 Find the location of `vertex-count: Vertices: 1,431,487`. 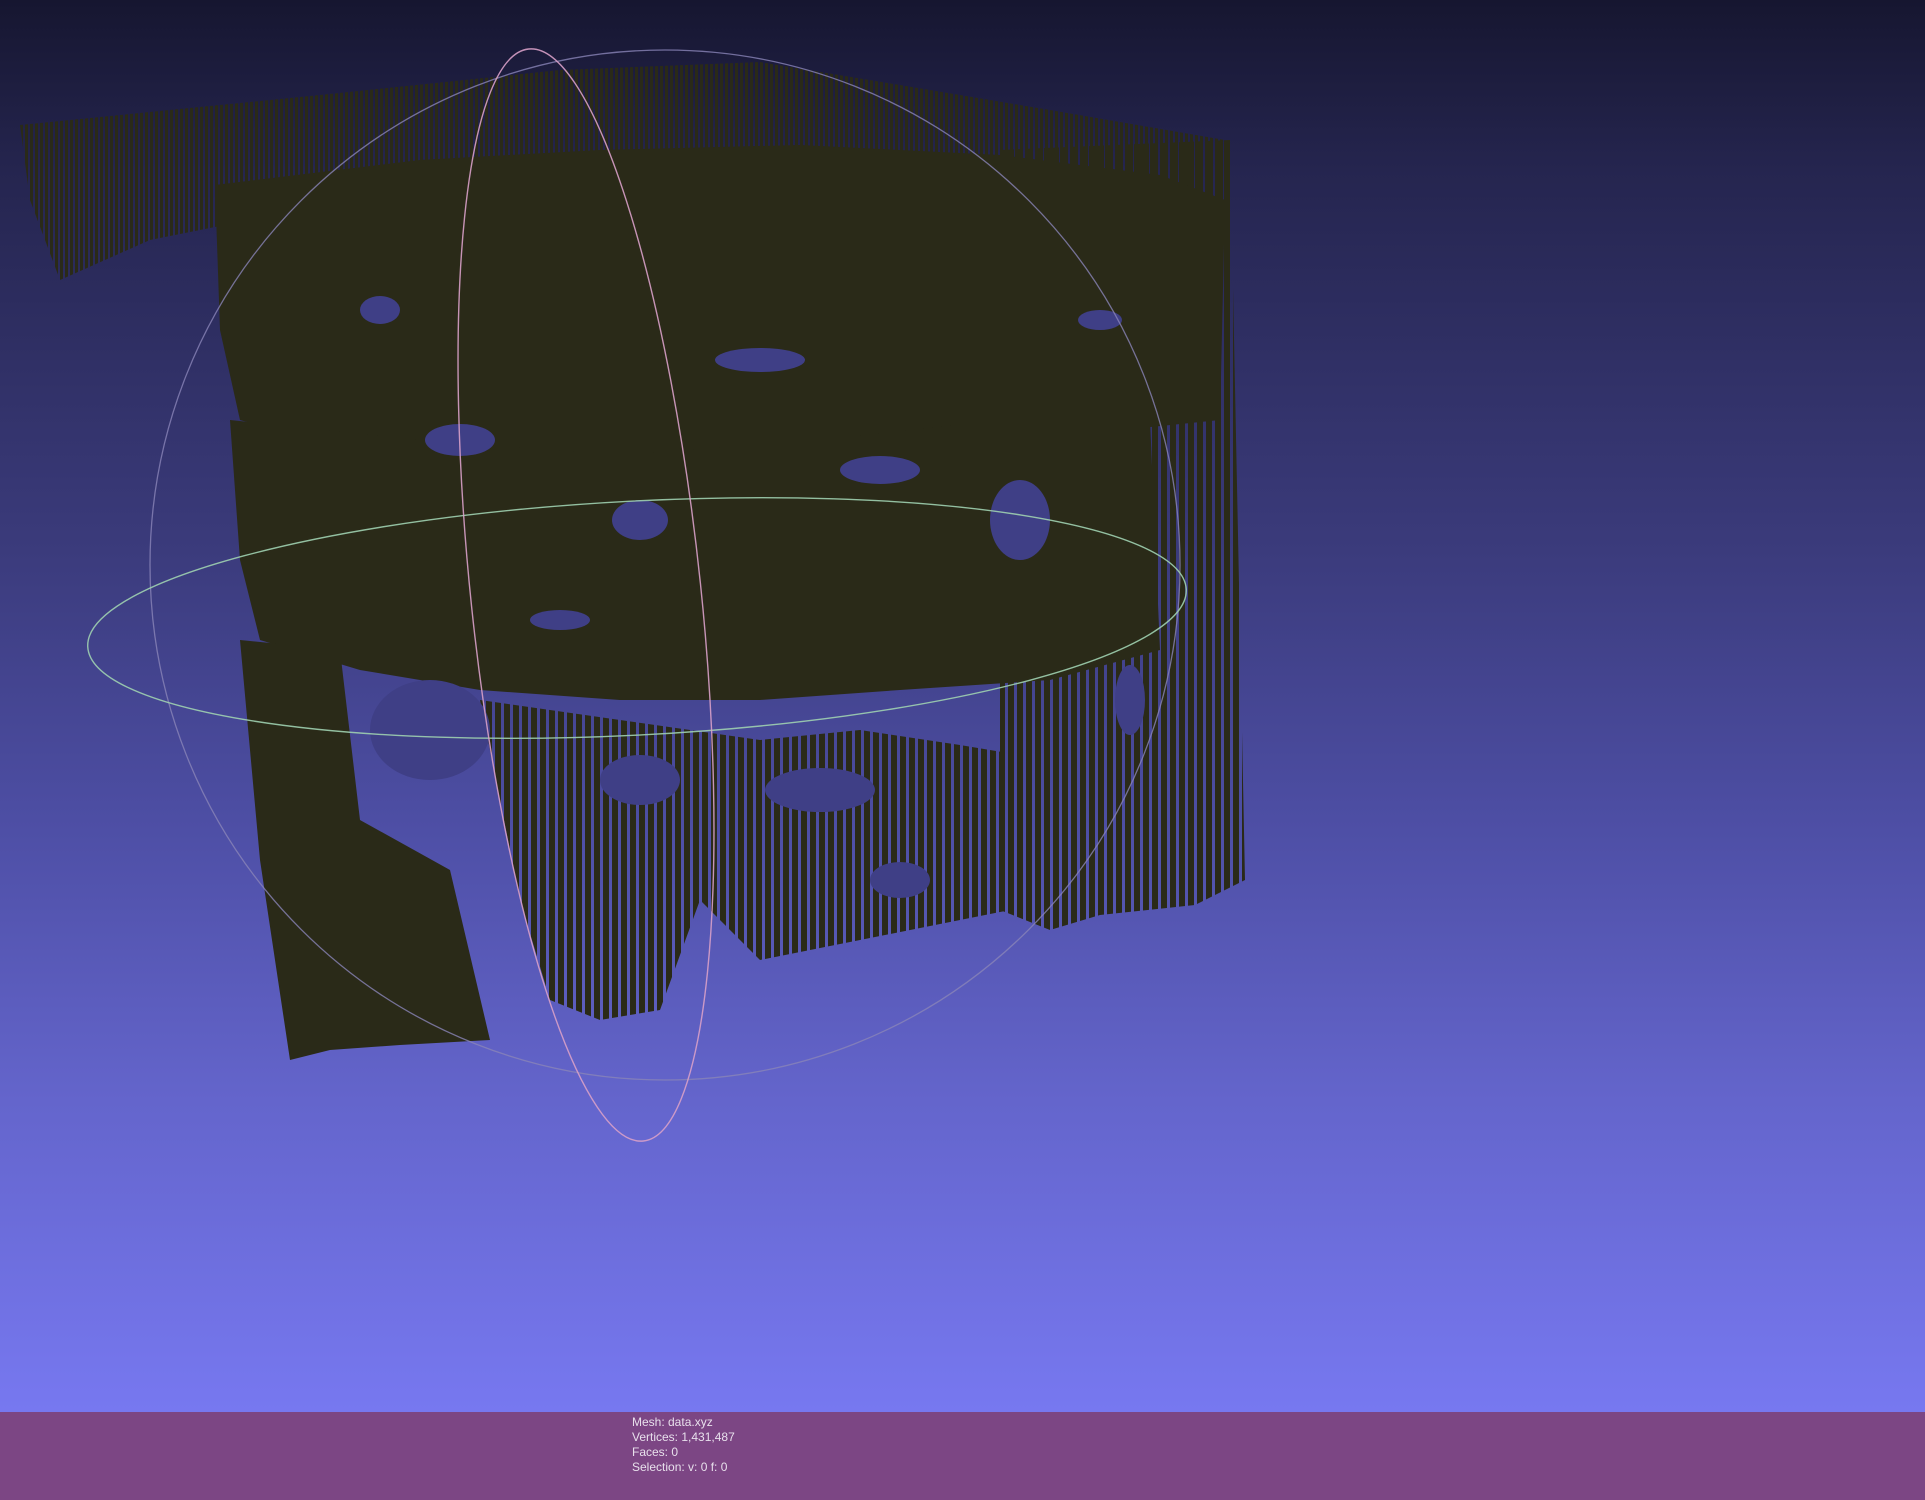

vertex-count: Vertices: 1,431,487 is located at coordinates (683, 1437).